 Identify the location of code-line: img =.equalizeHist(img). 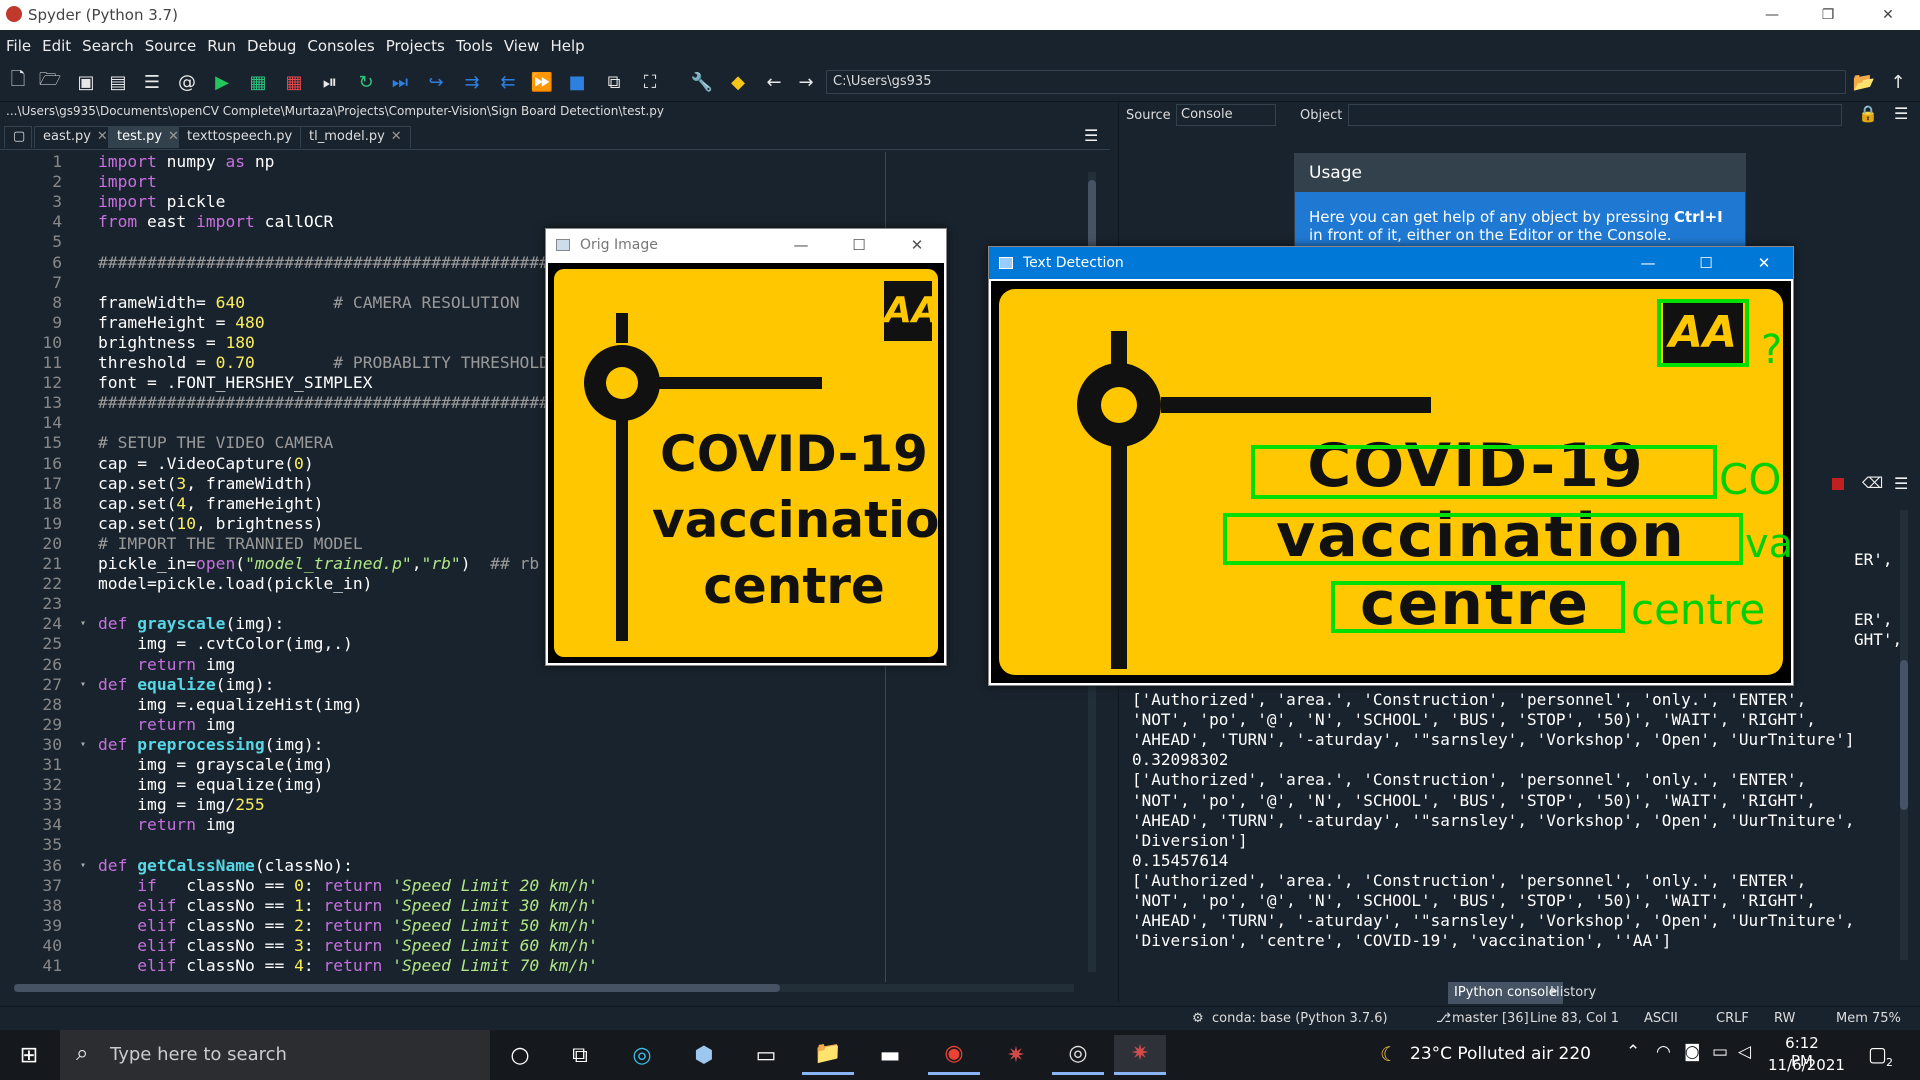
(230, 705).